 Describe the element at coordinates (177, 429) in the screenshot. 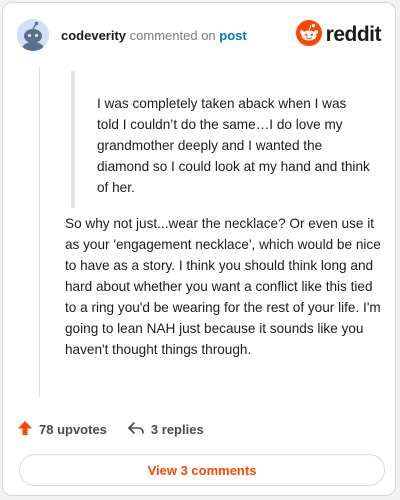

I see `reply-count: 3 replies` at that location.